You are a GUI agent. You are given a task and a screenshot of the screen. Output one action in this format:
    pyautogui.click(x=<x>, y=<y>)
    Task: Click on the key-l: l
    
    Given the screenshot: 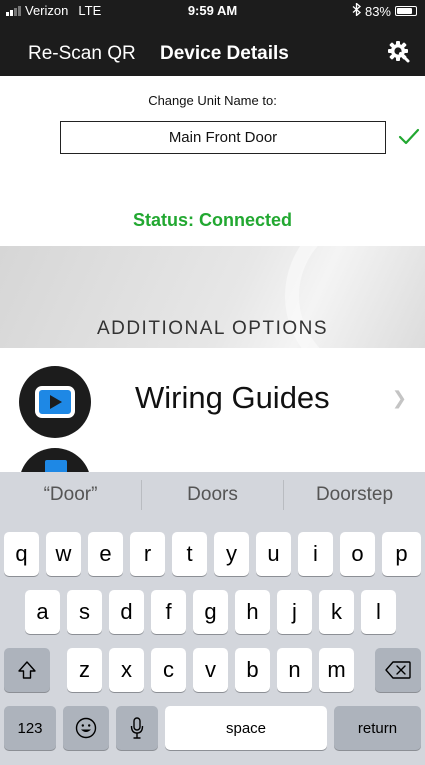 What is the action you would take?
    pyautogui.click(x=378, y=612)
    